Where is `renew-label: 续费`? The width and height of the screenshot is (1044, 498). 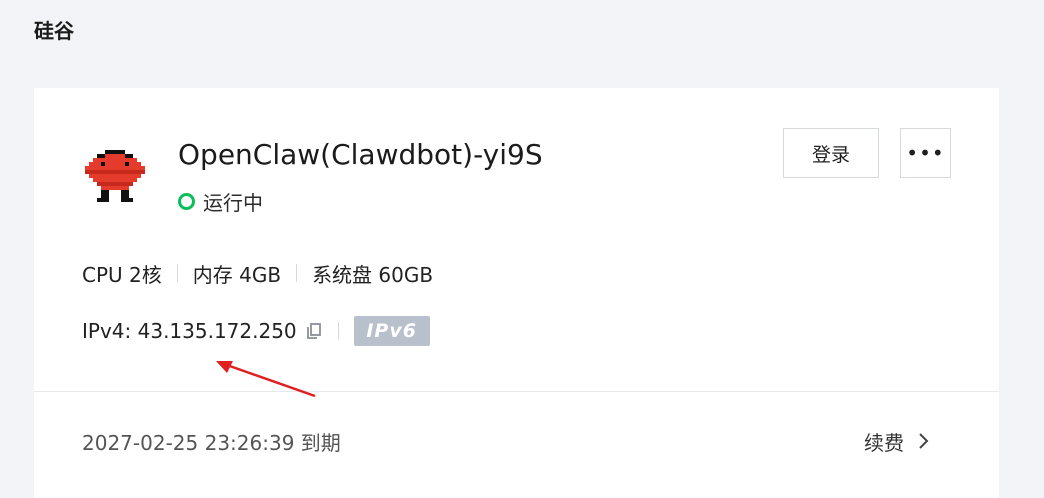 renew-label: 续费 is located at coordinates (884, 442).